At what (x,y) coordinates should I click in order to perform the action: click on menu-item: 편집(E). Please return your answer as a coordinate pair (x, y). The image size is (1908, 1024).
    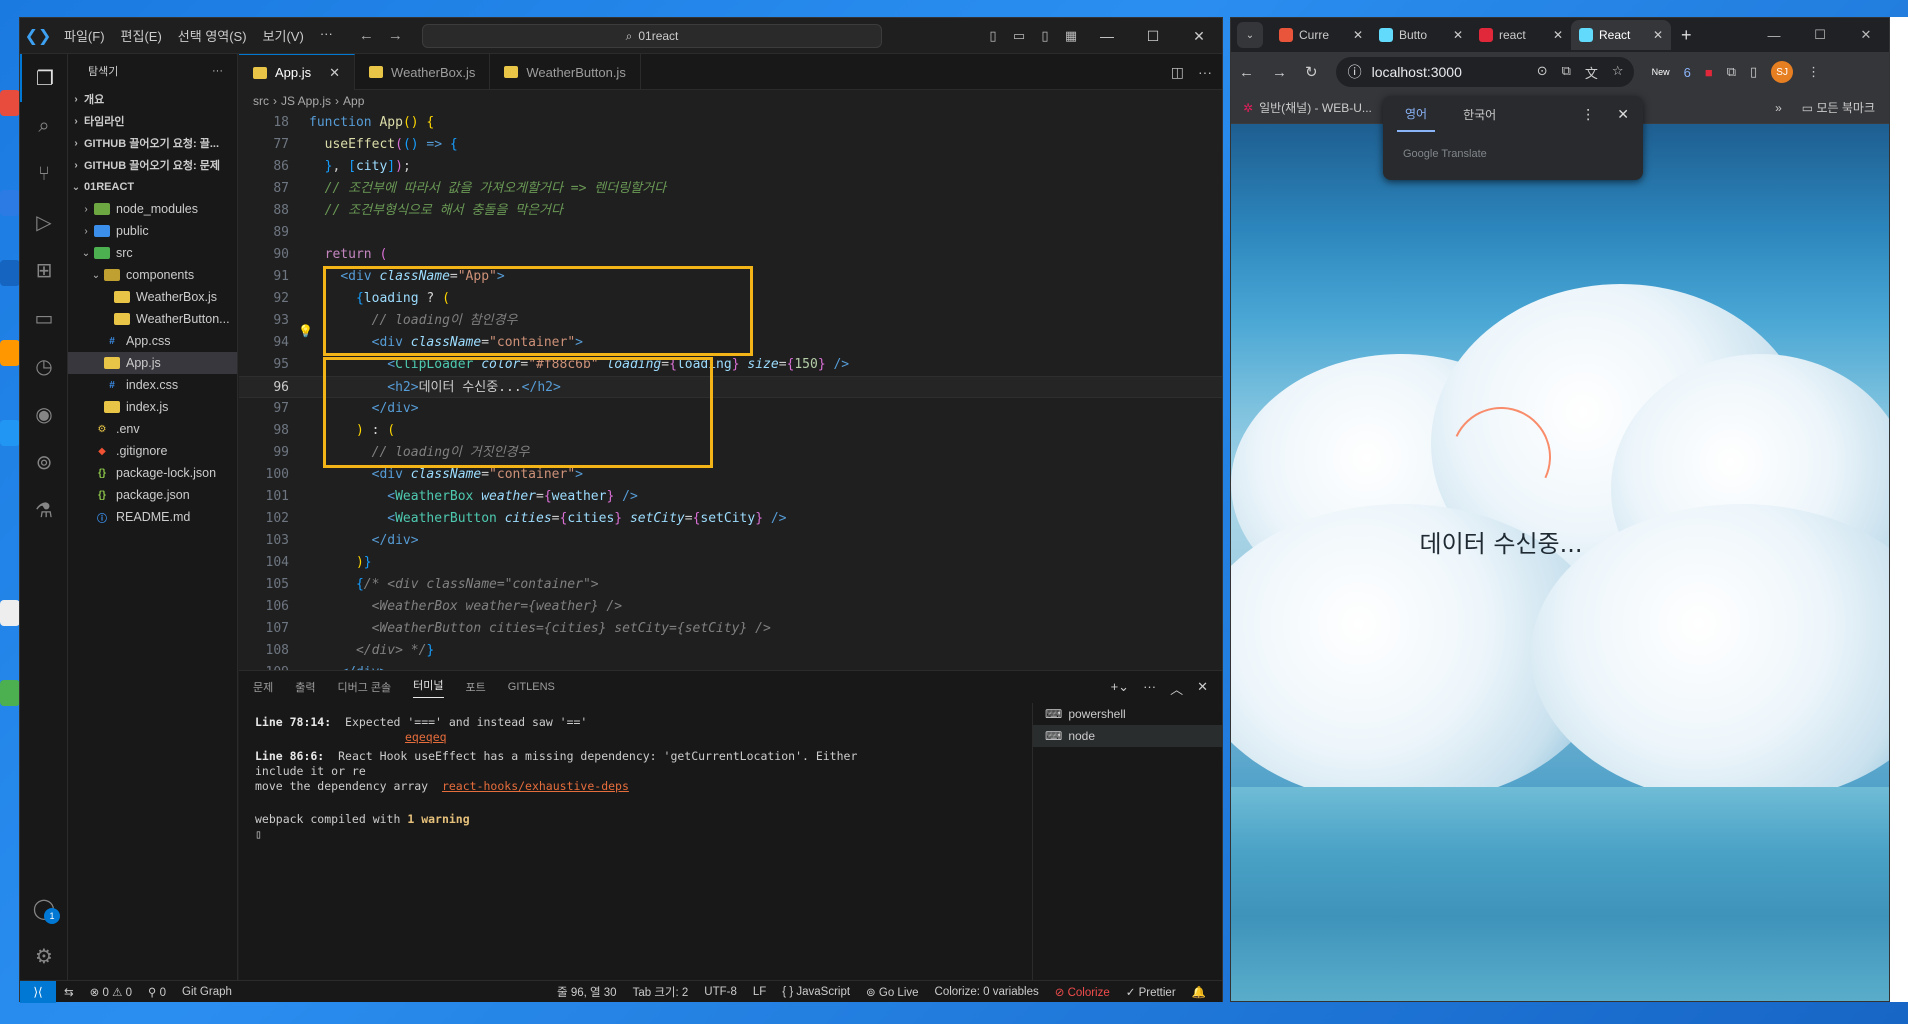
    Looking at the image, I should click on (141, 35).